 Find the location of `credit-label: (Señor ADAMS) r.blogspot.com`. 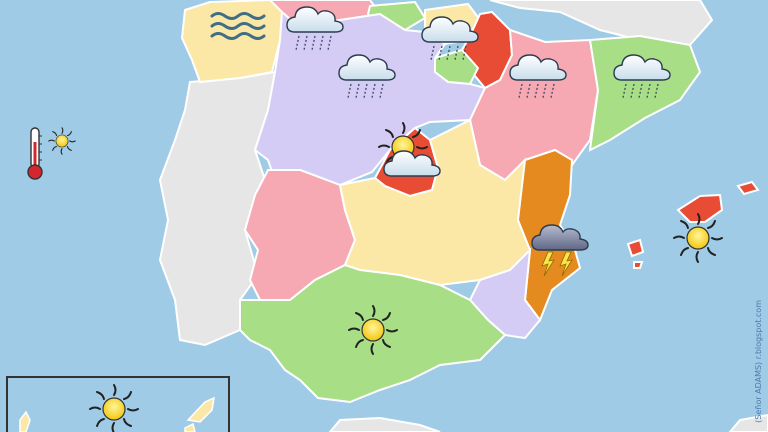

credit-label: (Señor ADAMS) r.blogspot.com is located at coordinates (759, 365).